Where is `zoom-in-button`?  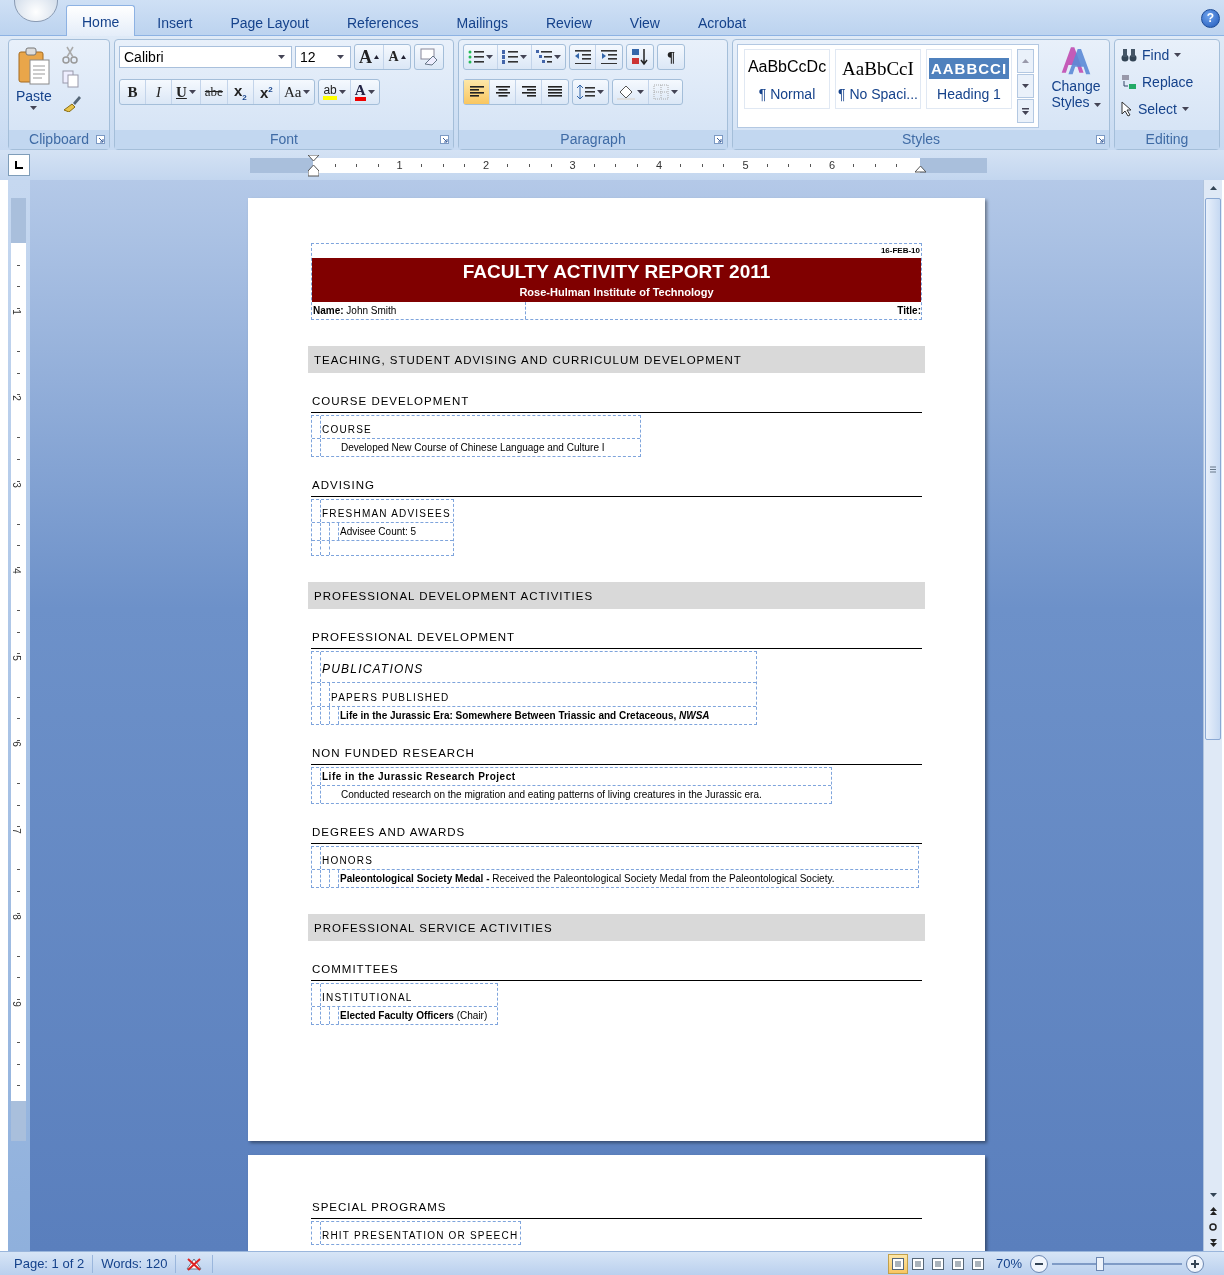 zoom-in-button is located at coordinates (1195, 1263).